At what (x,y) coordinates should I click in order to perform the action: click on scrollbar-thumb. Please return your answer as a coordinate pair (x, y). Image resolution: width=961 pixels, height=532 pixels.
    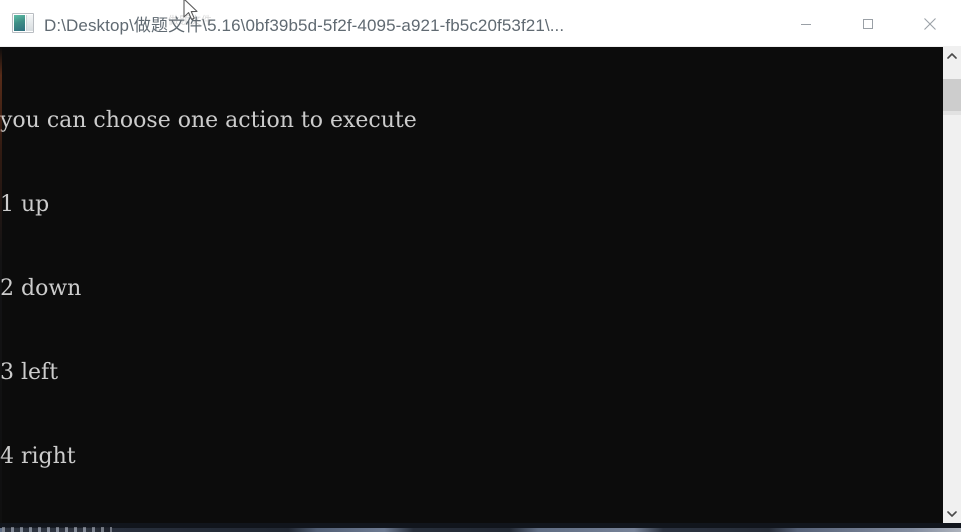
    Looking at the image, I should click on (952, 95).